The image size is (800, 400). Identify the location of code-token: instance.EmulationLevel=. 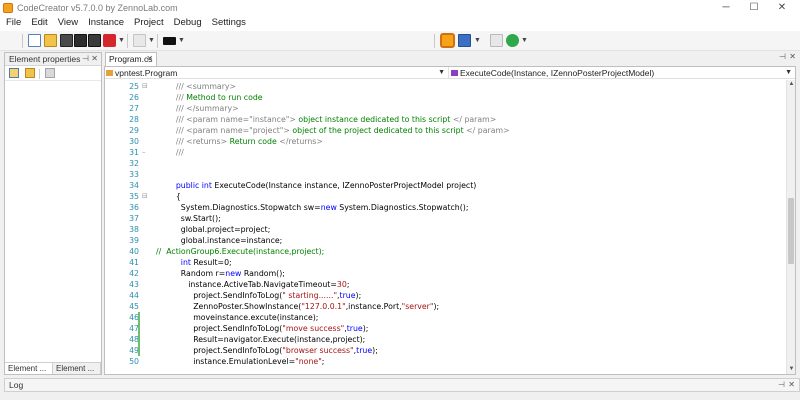
(244, 361).